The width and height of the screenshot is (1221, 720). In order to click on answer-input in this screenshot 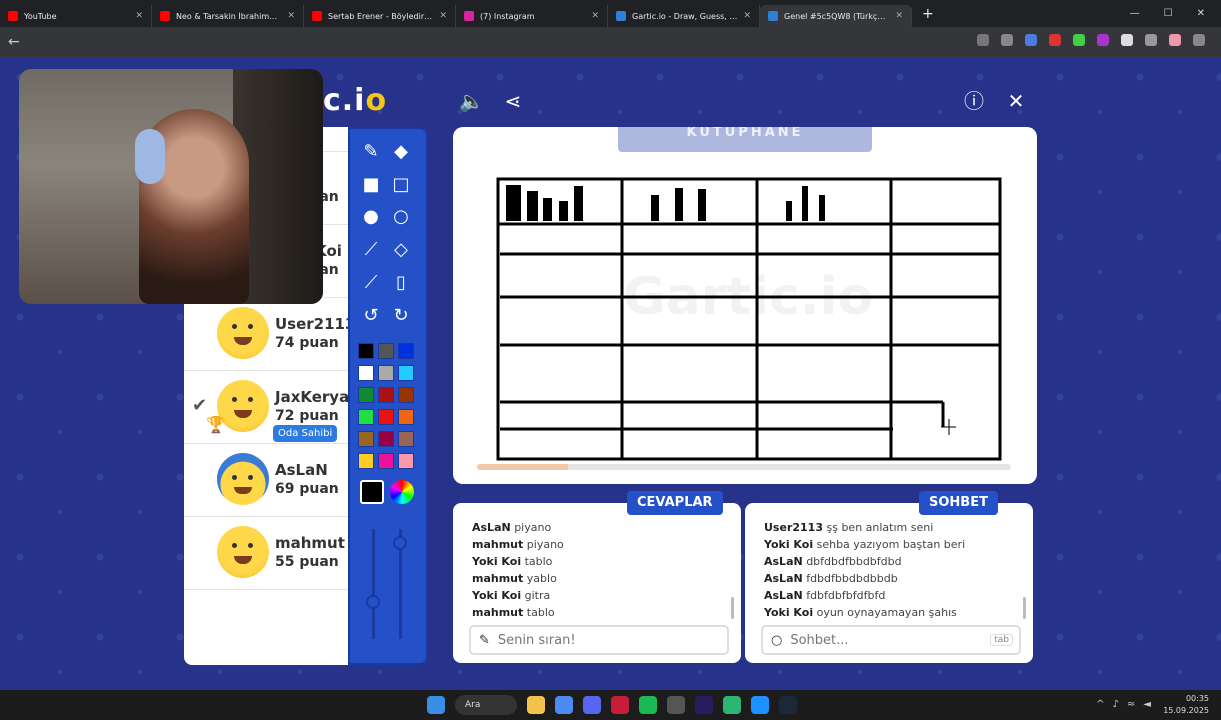, I will do `click(587, 640)`.